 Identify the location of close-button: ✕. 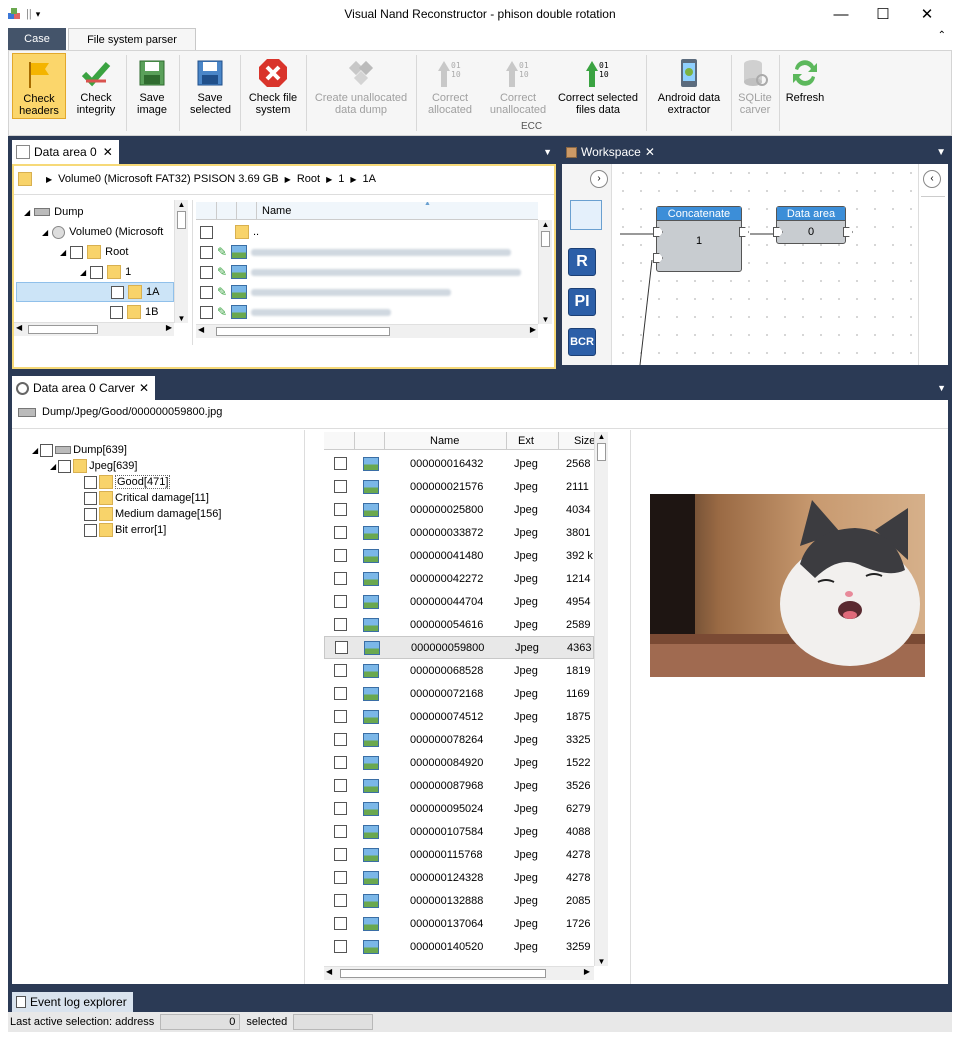
(927, 14).